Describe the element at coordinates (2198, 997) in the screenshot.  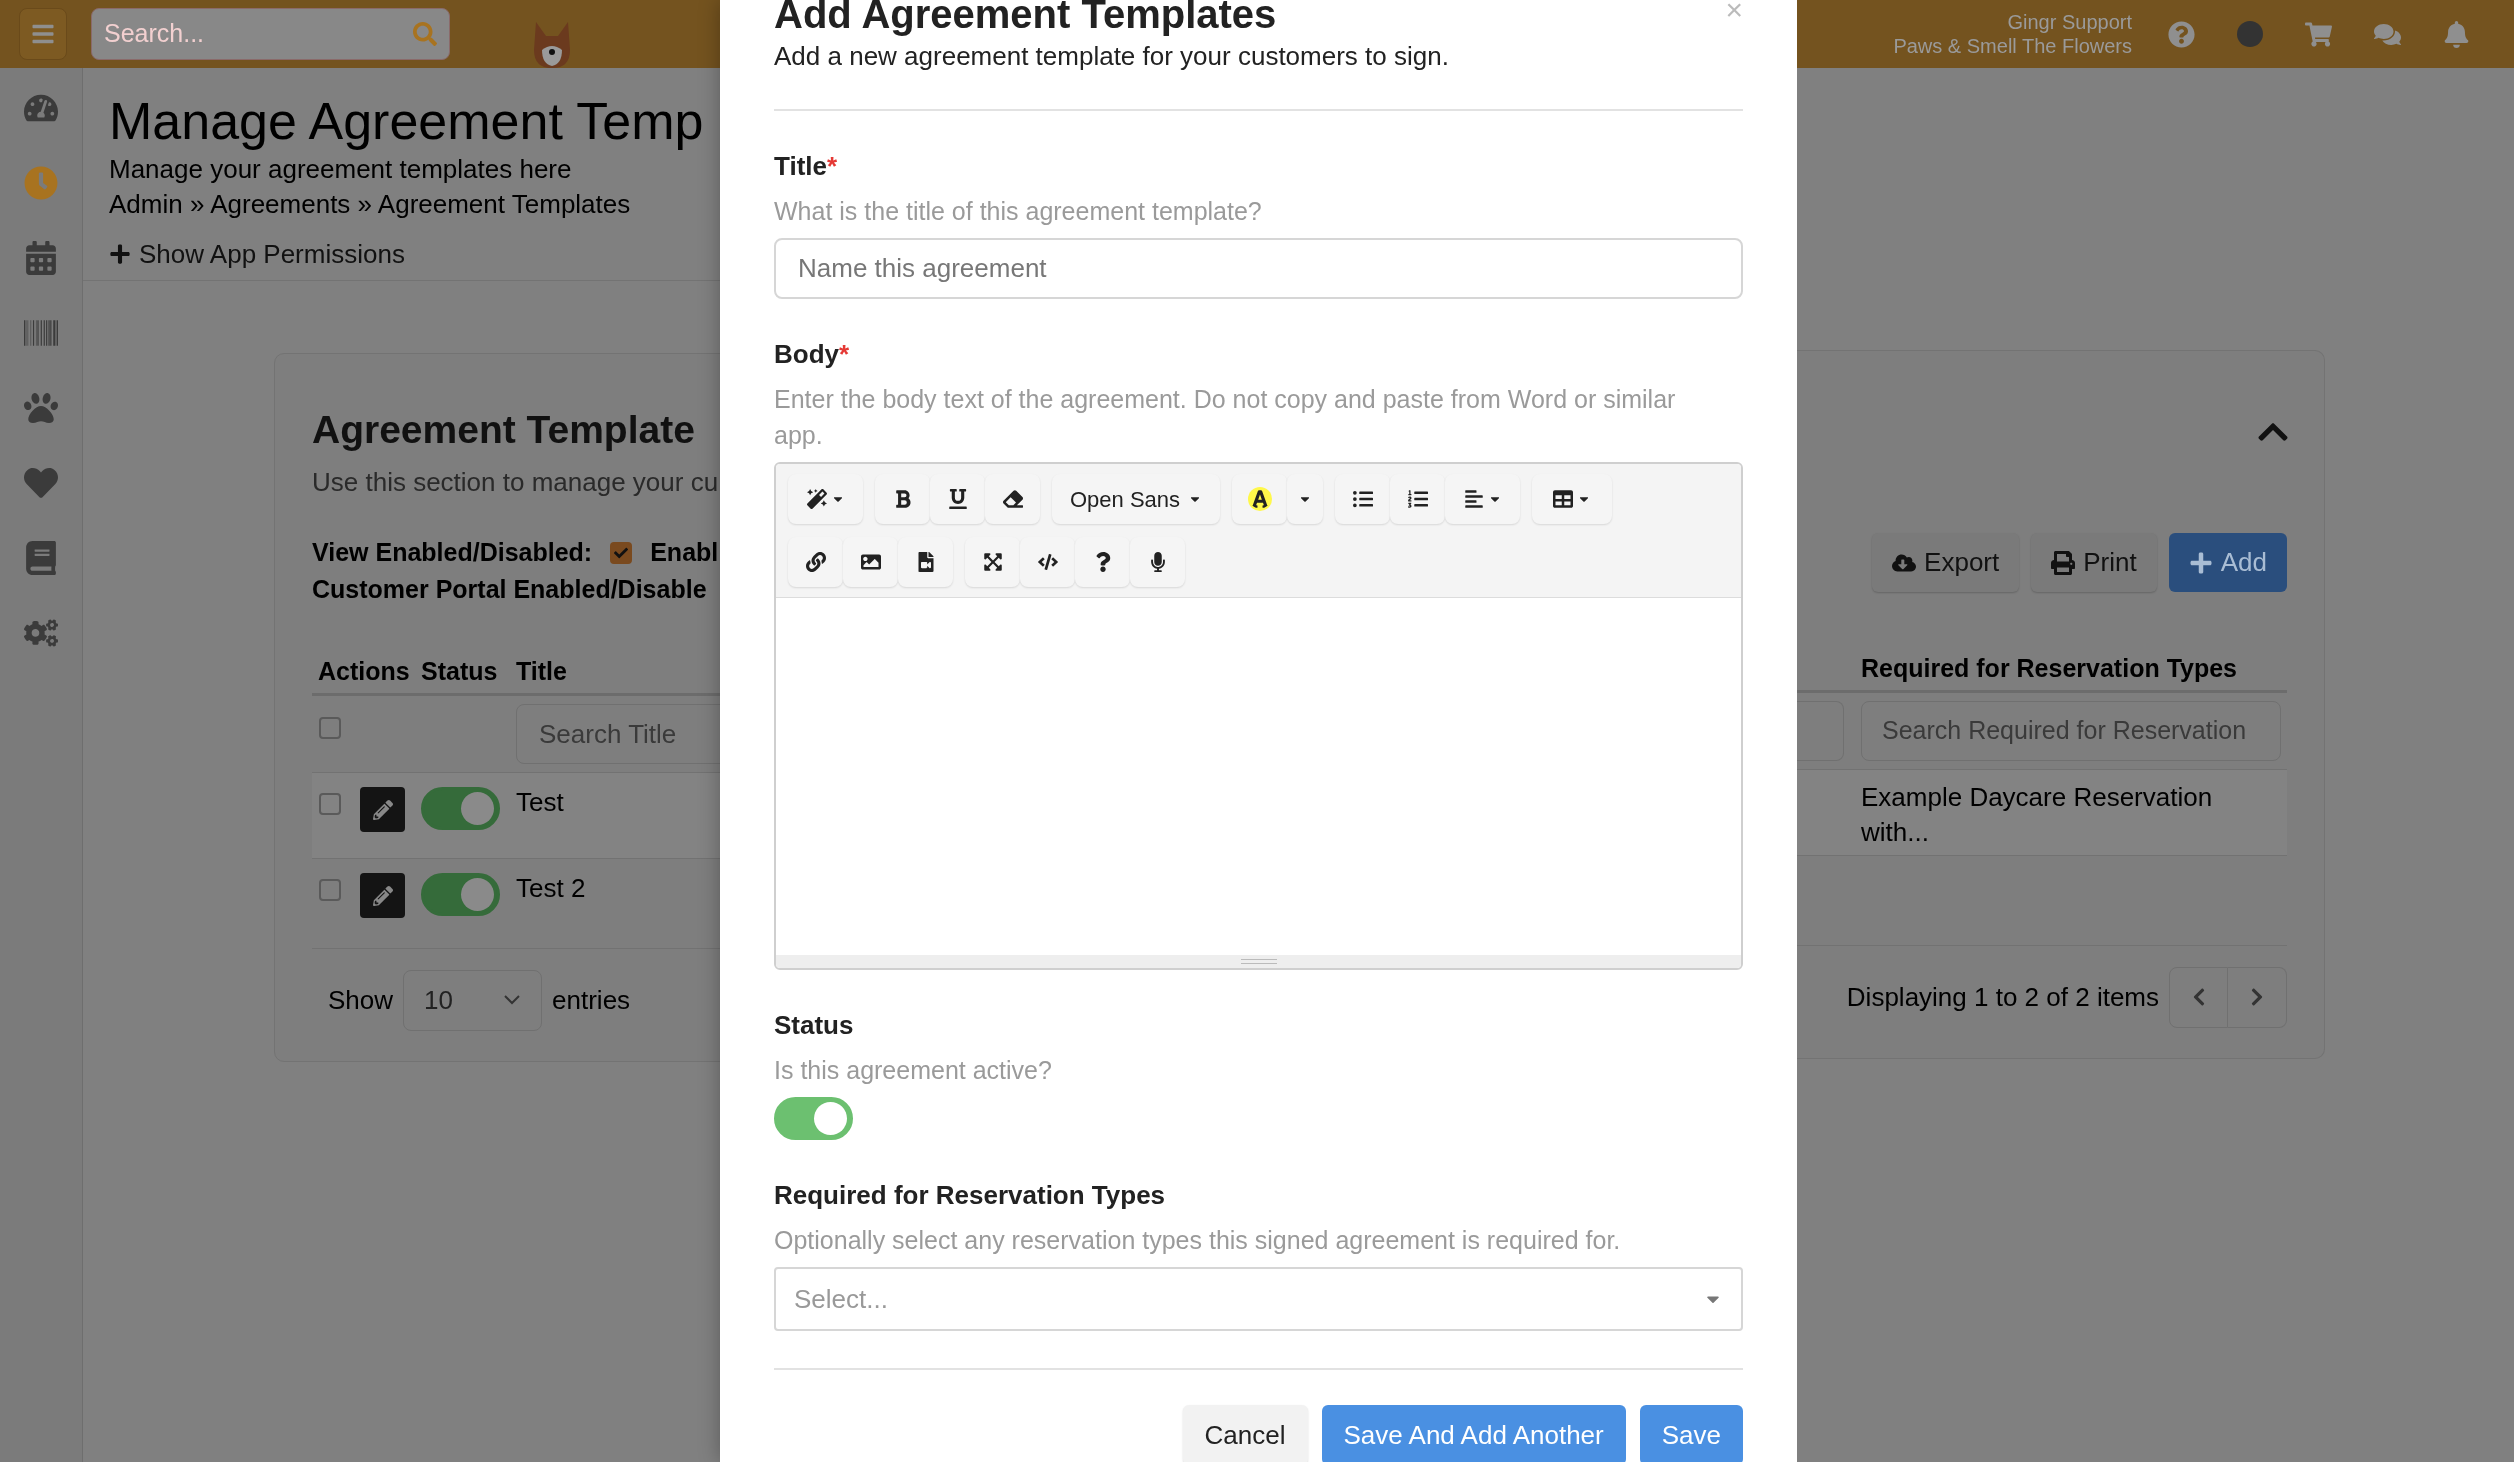
I see `previous-page-button` at that location.